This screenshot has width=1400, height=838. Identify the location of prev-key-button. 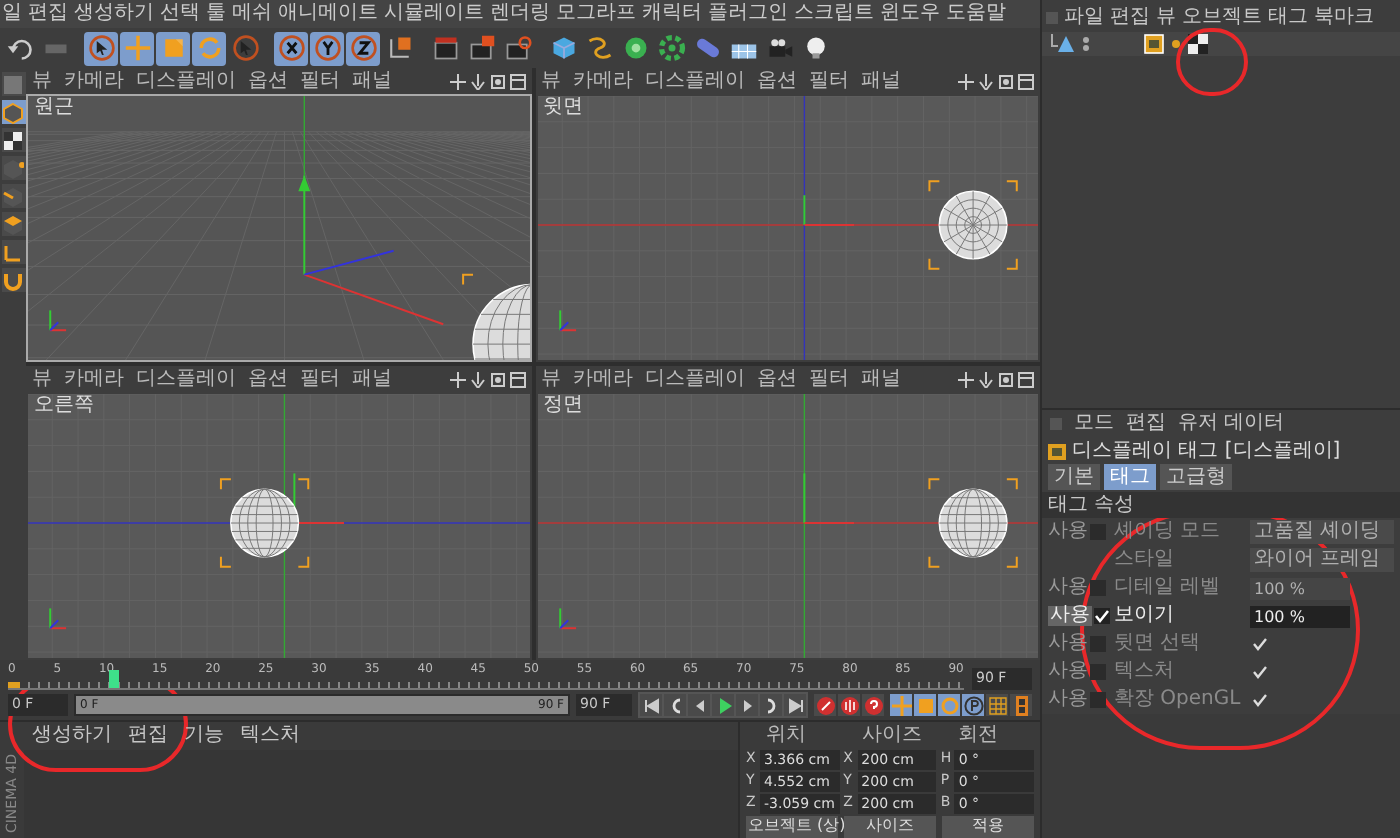
(675, 705).